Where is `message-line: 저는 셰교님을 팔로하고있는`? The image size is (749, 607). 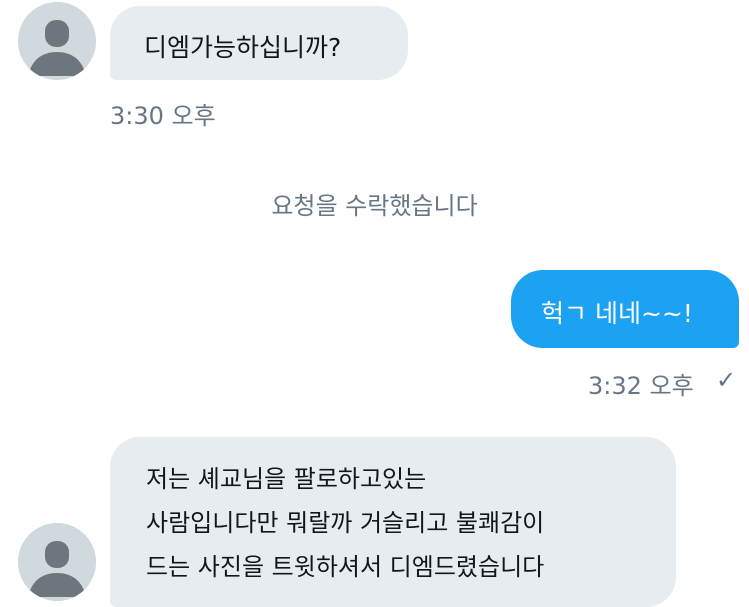 message-line: 저는 셰교님을 팔로하고있는 is located at coordinates (286, 479).